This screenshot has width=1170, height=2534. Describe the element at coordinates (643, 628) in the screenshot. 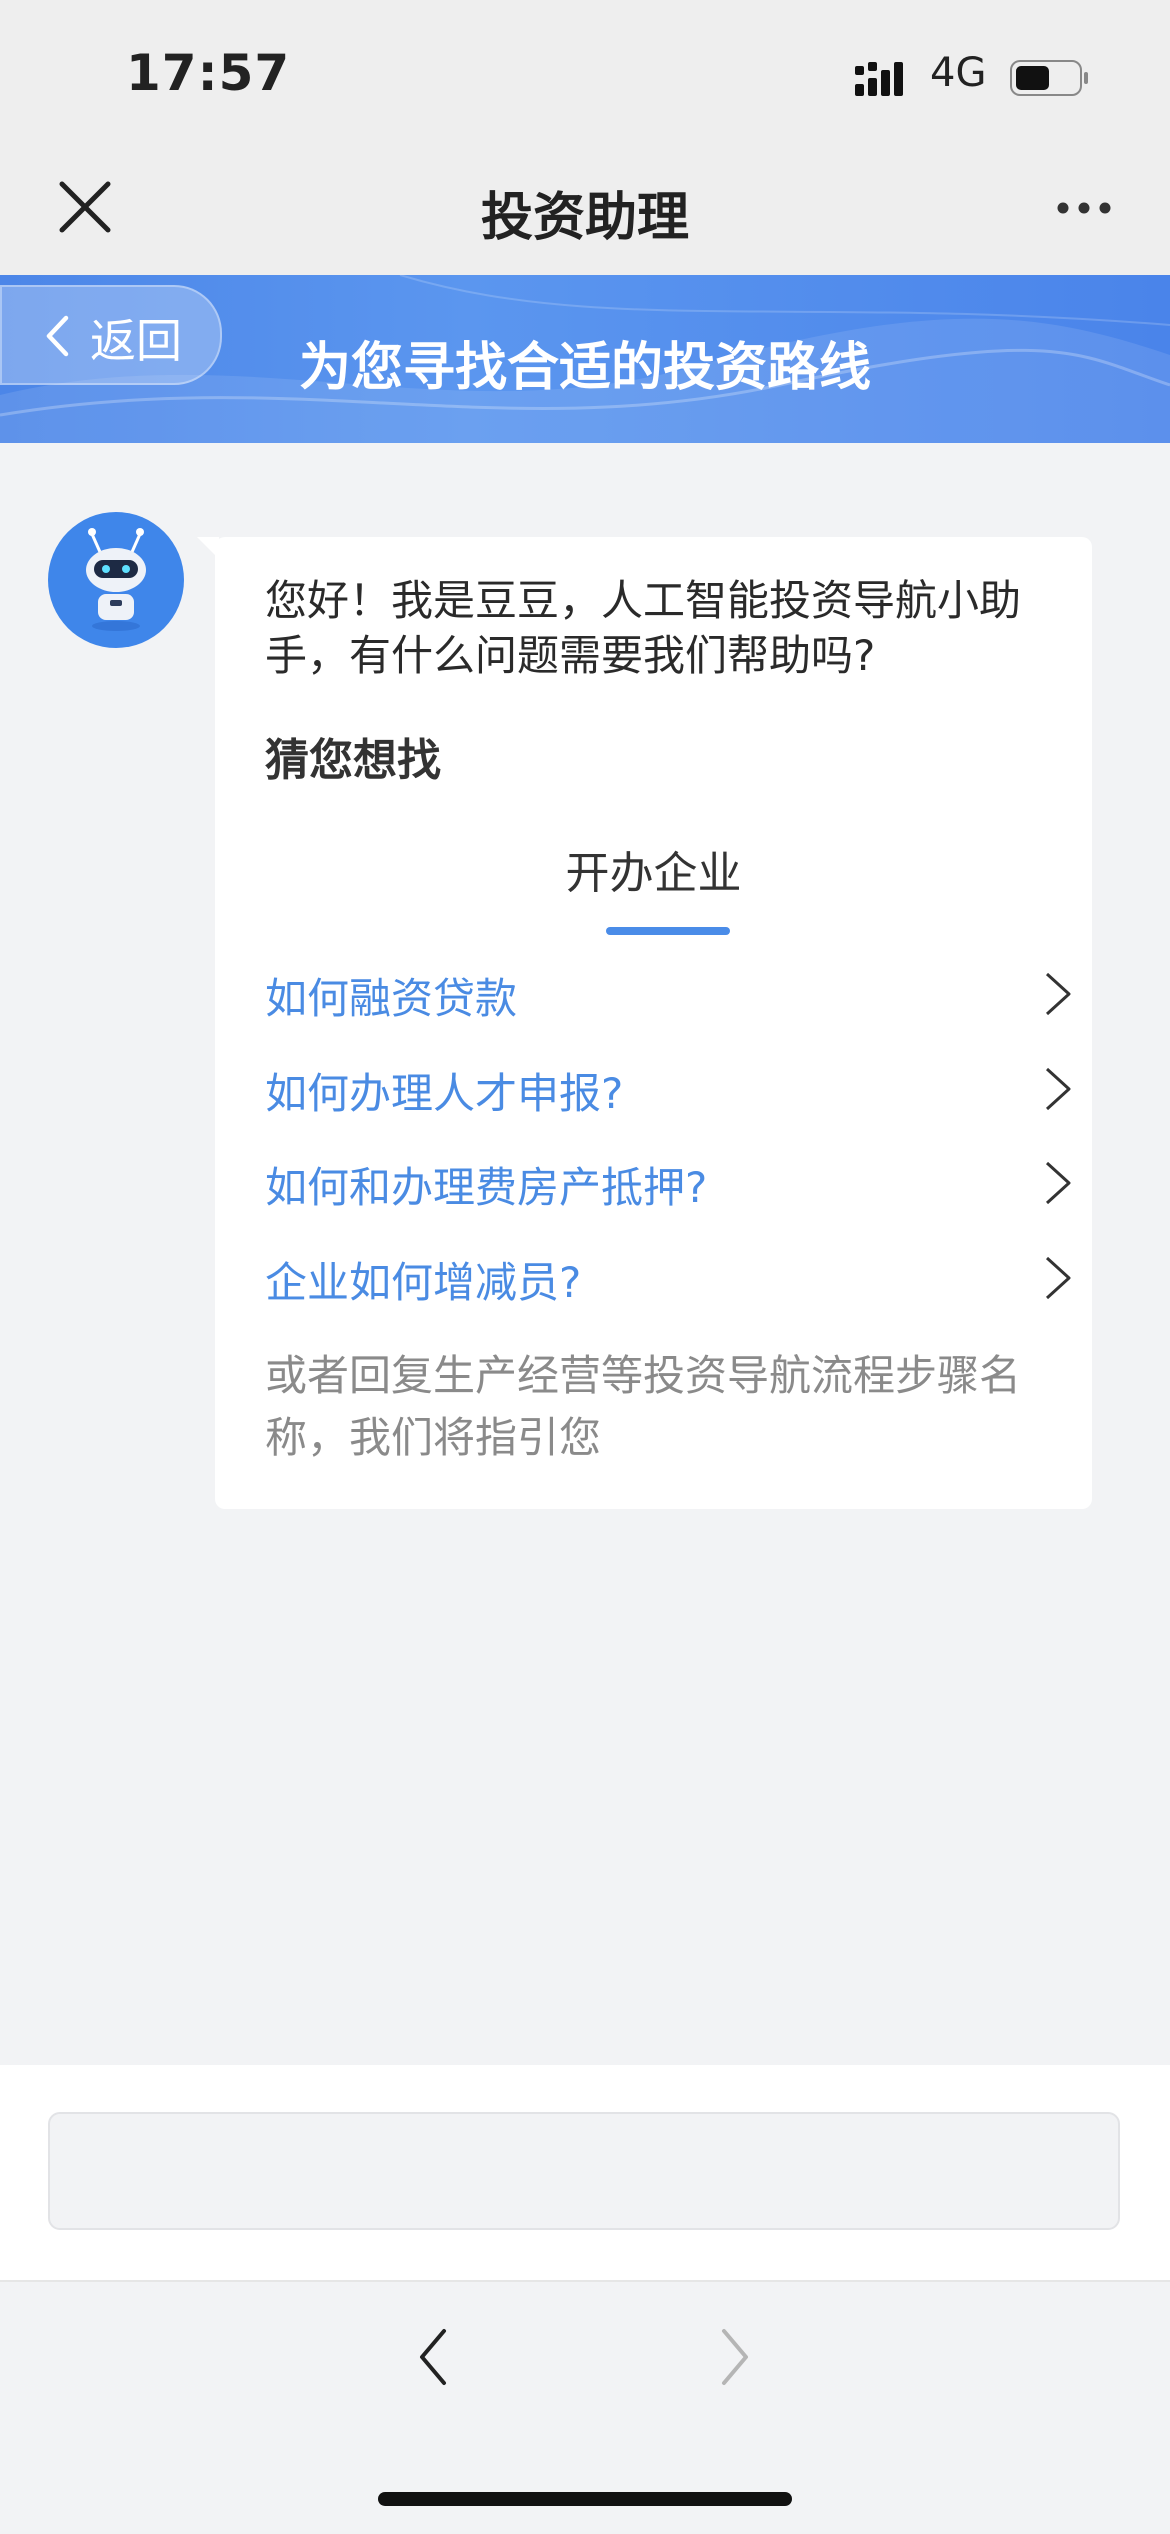

I see `greeting-message: 您好！我是豆豆，人工智能投资导航小助手，有什么问题需要我们帮助吗?` at that location.